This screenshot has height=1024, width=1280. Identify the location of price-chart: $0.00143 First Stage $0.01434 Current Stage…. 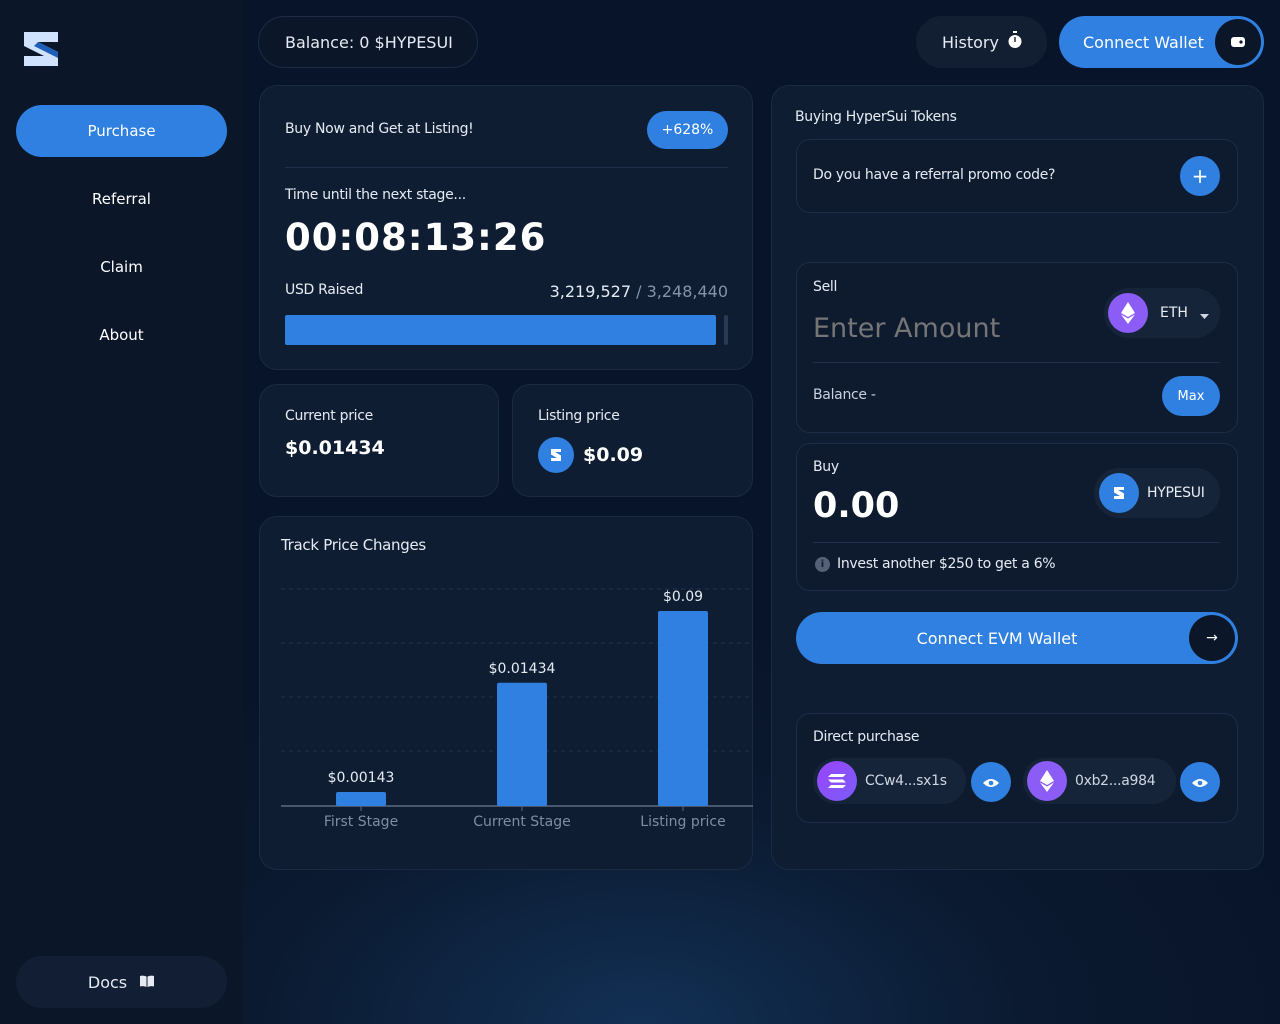
(517, 709).